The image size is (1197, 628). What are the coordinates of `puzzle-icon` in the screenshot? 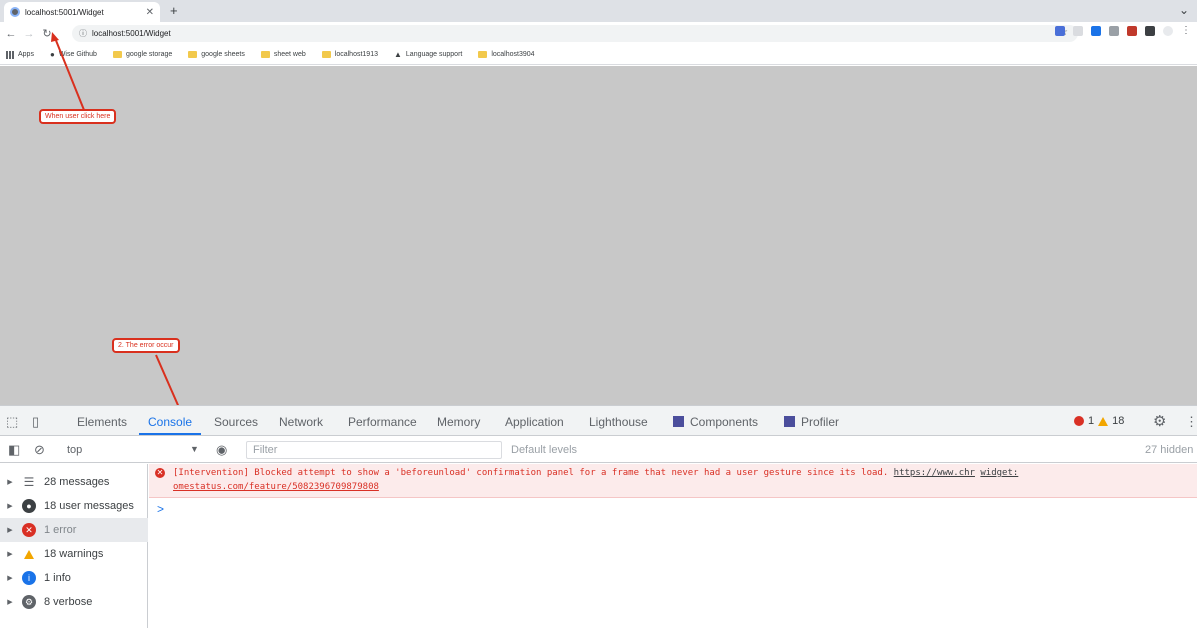 It's located at (1150, 31).